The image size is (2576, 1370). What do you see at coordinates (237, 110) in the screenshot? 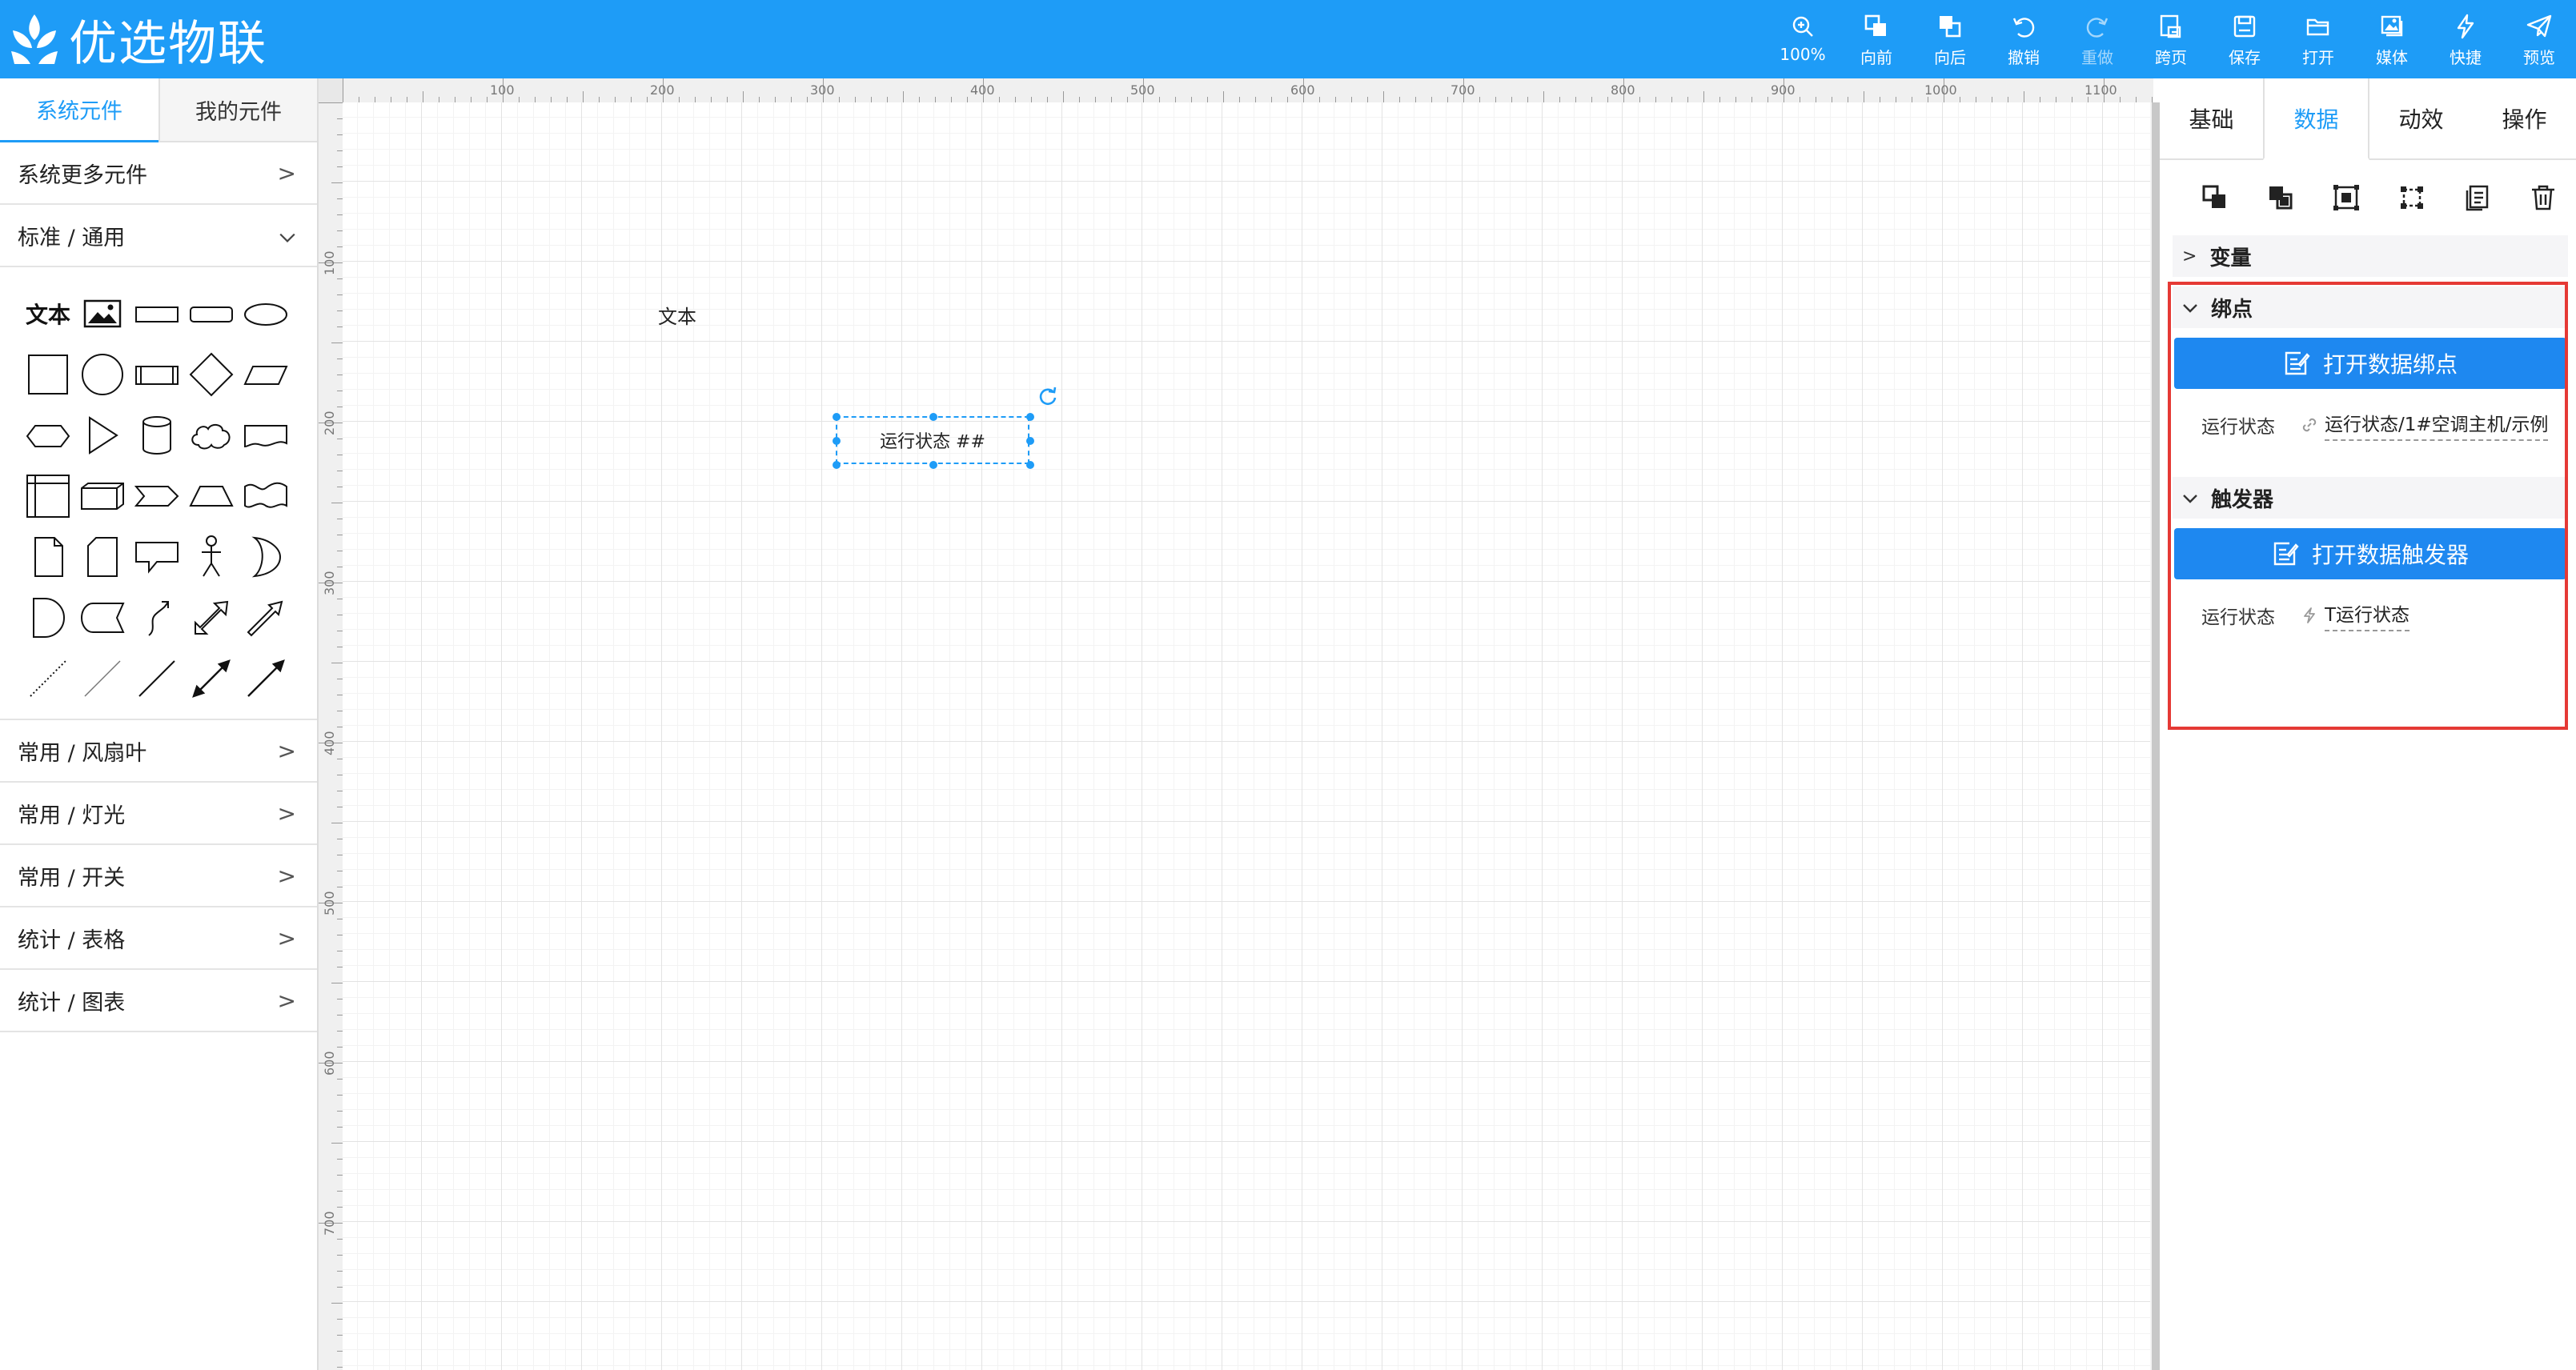
I see `tab-my-components: 我的元件` at bounding box center [237, 110].